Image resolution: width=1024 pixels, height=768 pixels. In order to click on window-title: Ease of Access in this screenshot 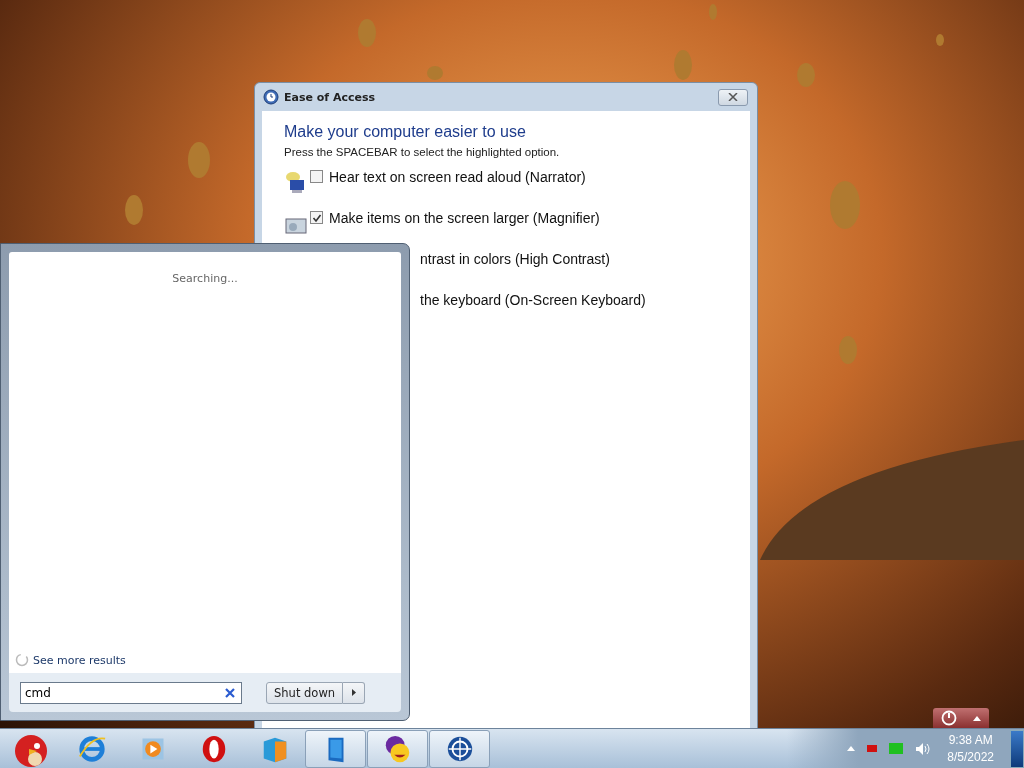, I will do `click(330, 97)`.